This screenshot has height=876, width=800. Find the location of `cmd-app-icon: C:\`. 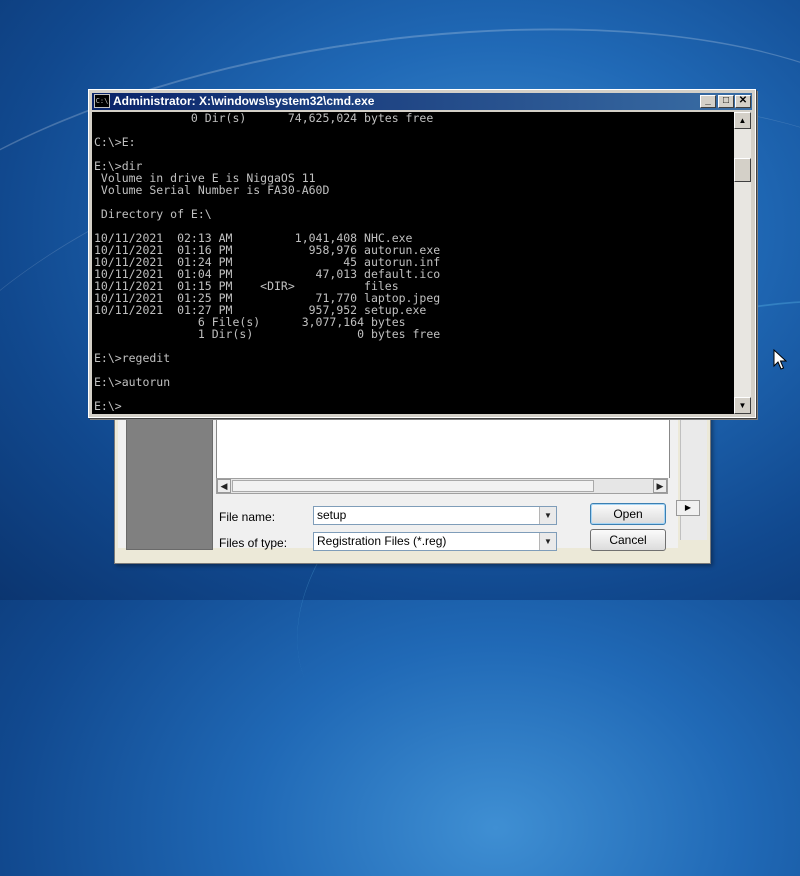

cmd-app-icon: C:\ is located at coordinates (102, 101).